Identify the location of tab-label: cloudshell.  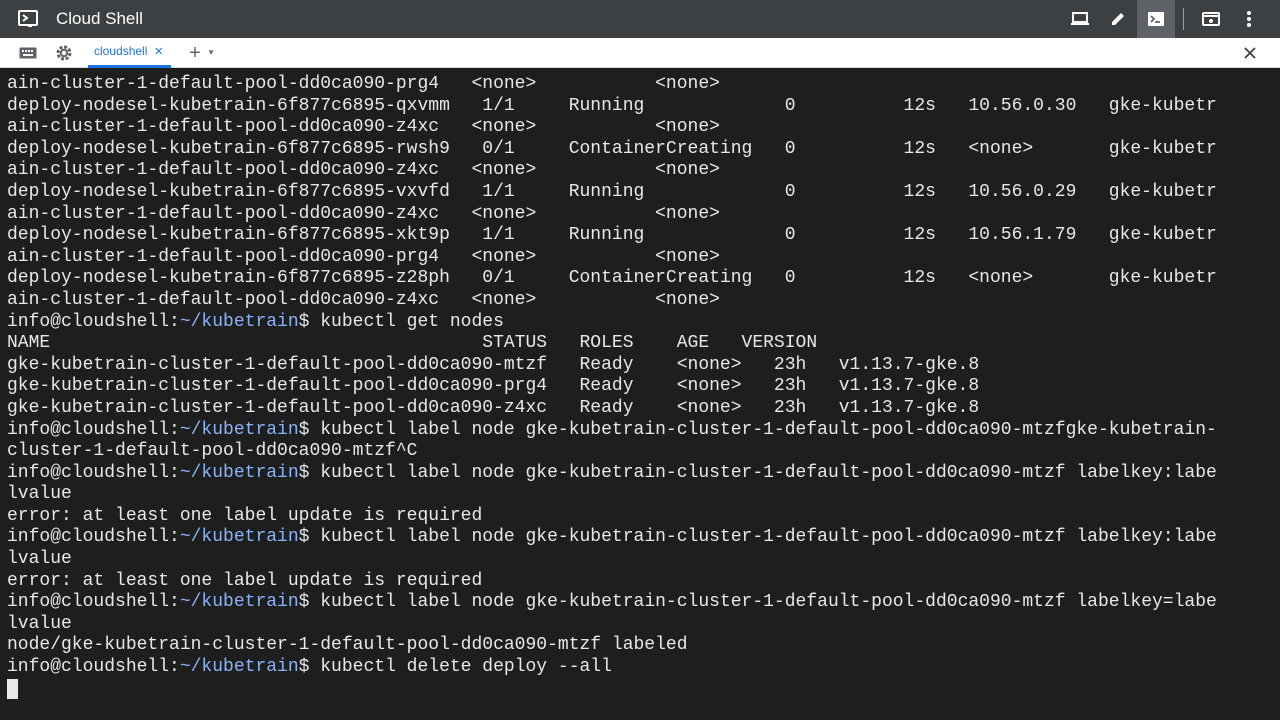
(121, 51).